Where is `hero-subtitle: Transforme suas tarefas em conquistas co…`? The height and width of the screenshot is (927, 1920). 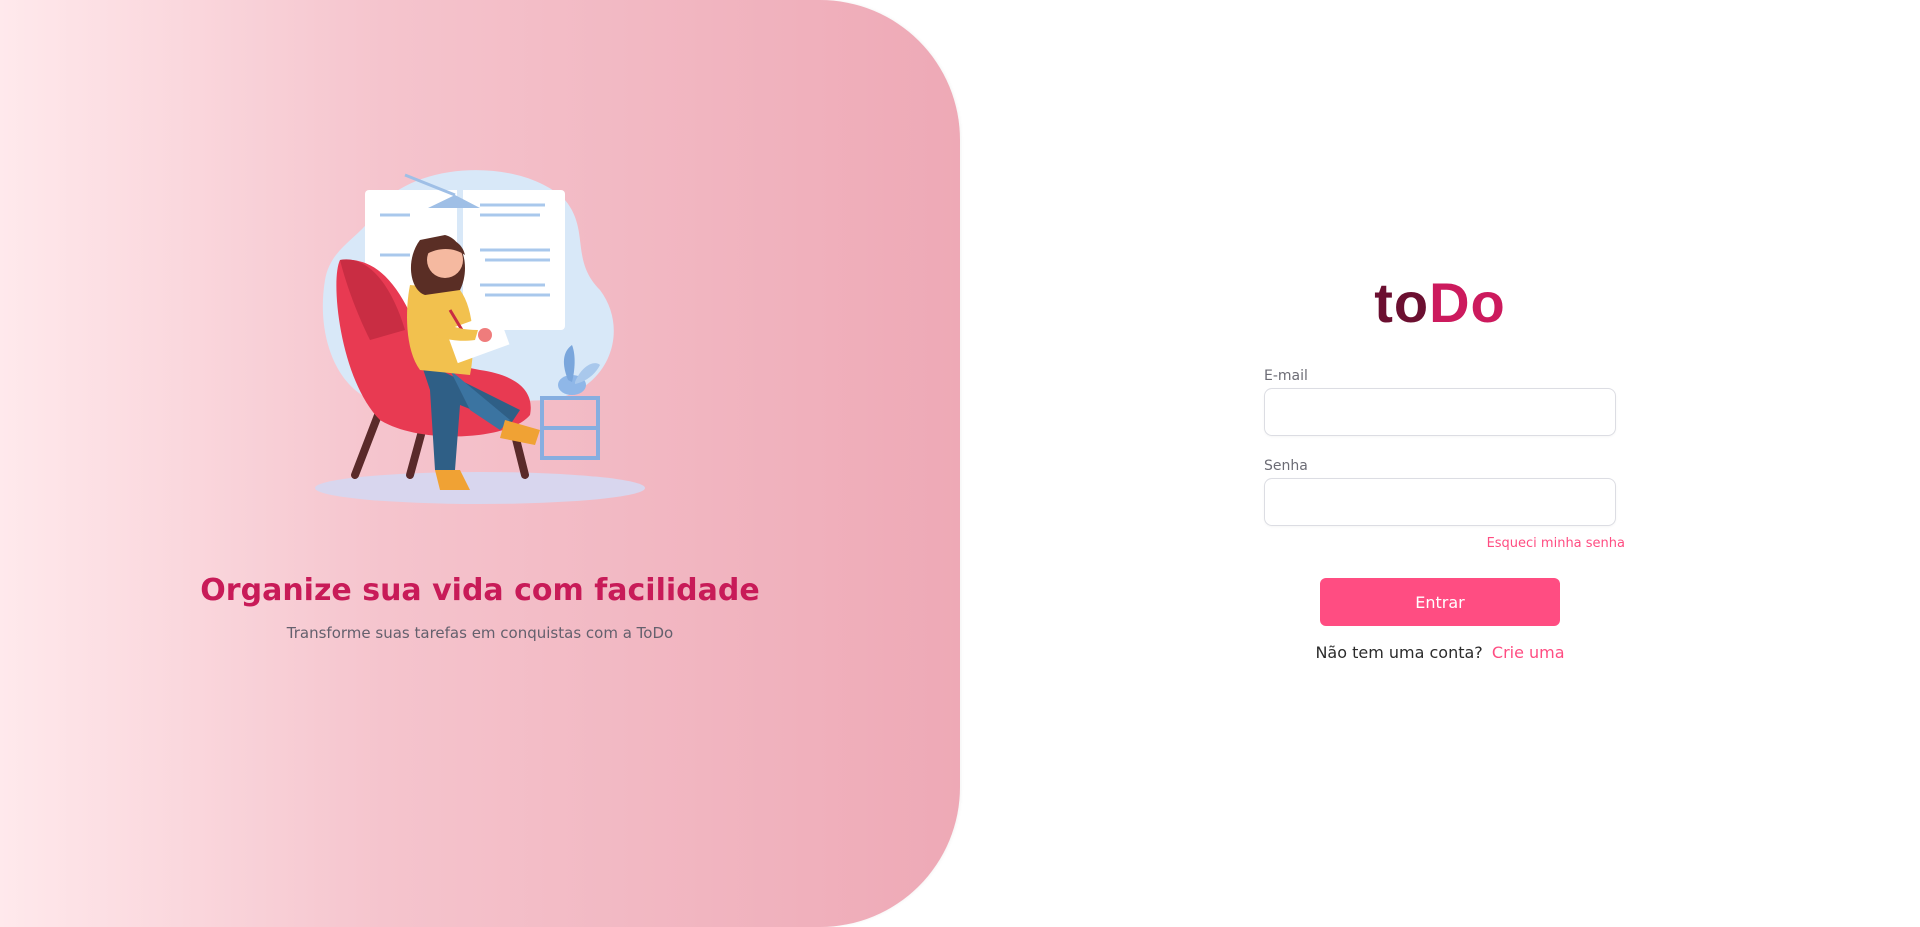
hero-subtitle: Transforme suas tarefas em conquistas co… is located at coordinates (480, 633).